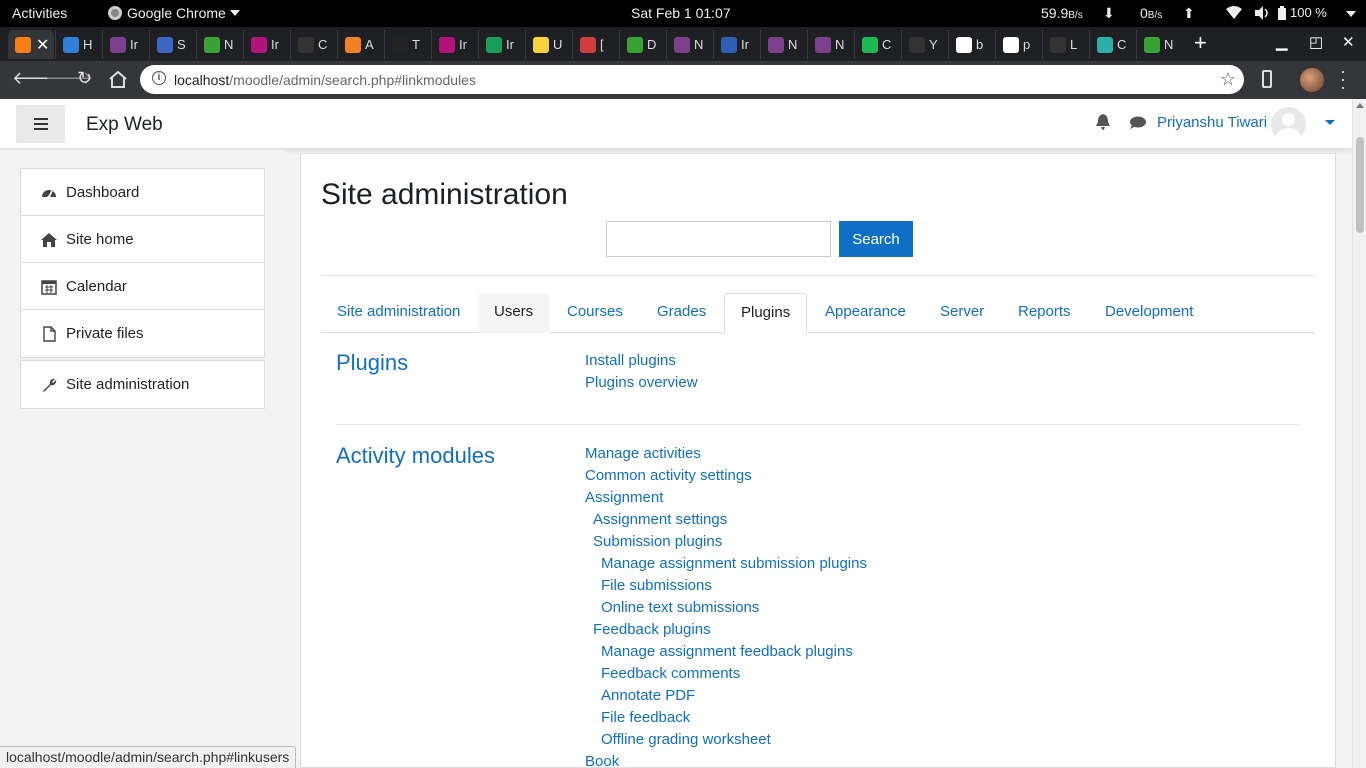 This screenshot has height=768, width=1366. I want to click on section-heading: Plugins, so click(372, 363).